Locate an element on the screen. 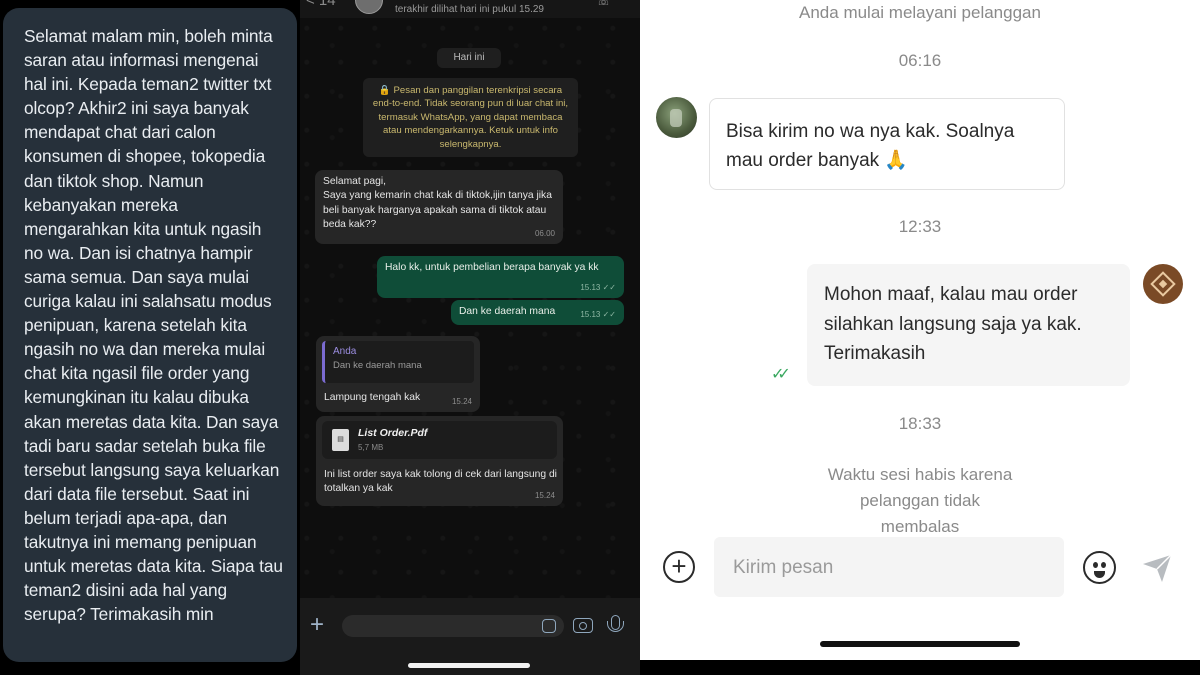 Image resolution: width=1200 pixels, height=675 pixels. quote-text: Dan ke daerah mana is located at coordinates (377, 365).